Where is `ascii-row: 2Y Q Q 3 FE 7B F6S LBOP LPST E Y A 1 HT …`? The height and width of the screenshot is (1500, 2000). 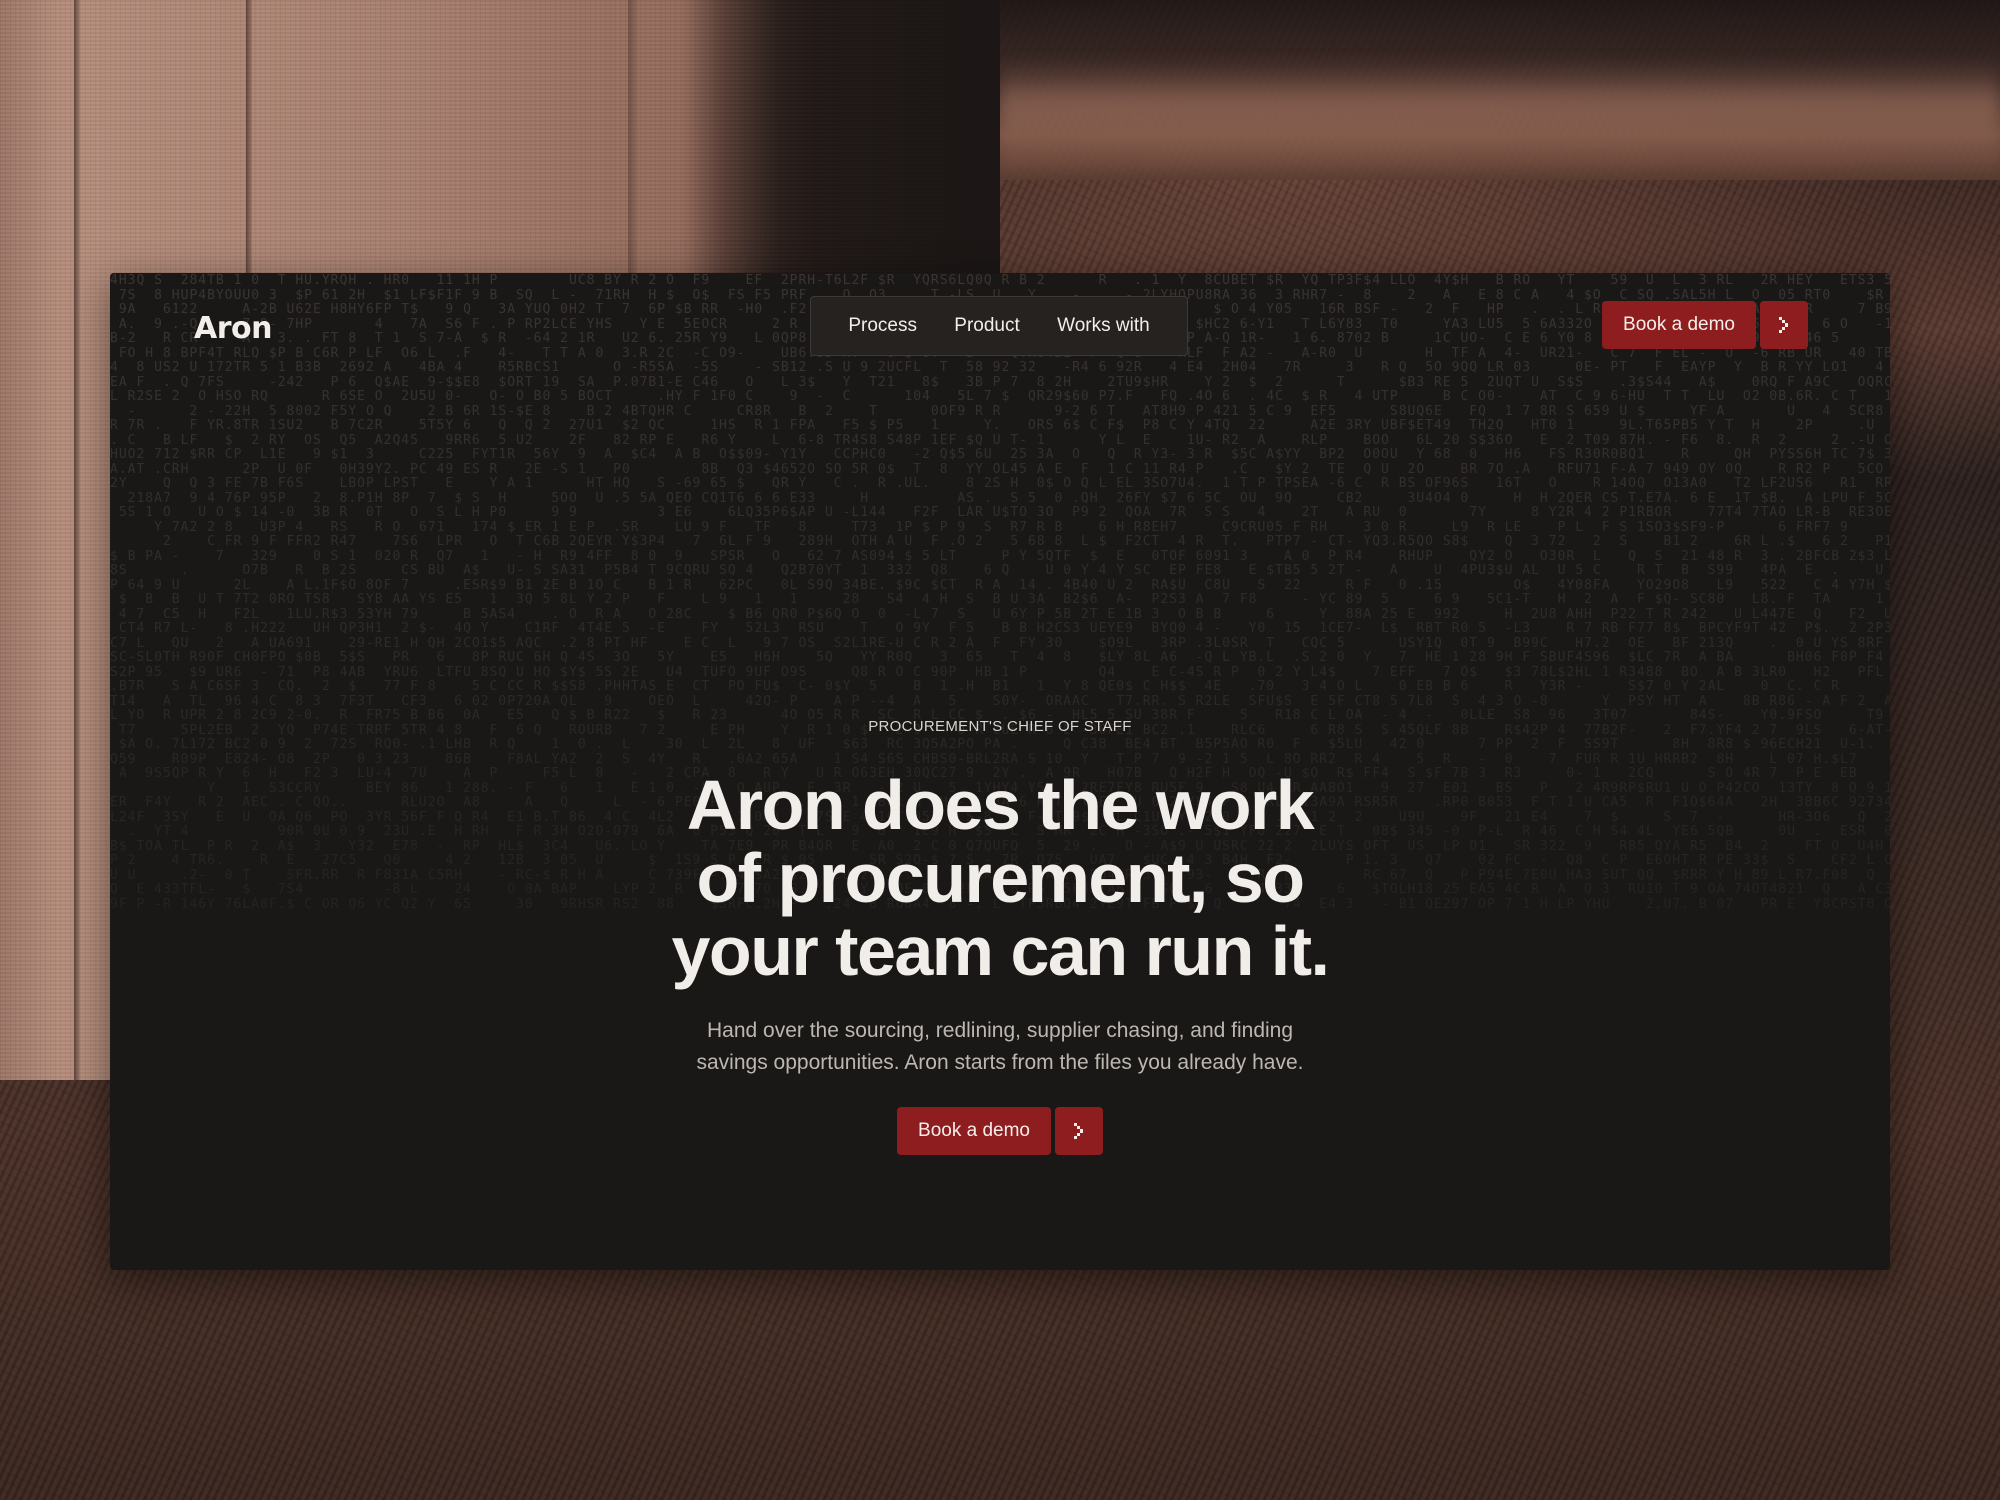
ascii-row: 2Y Q Q 3 FE 7B F6S LBOP LPST E Y A 1 HT … is located at coordinates (1000, 483).